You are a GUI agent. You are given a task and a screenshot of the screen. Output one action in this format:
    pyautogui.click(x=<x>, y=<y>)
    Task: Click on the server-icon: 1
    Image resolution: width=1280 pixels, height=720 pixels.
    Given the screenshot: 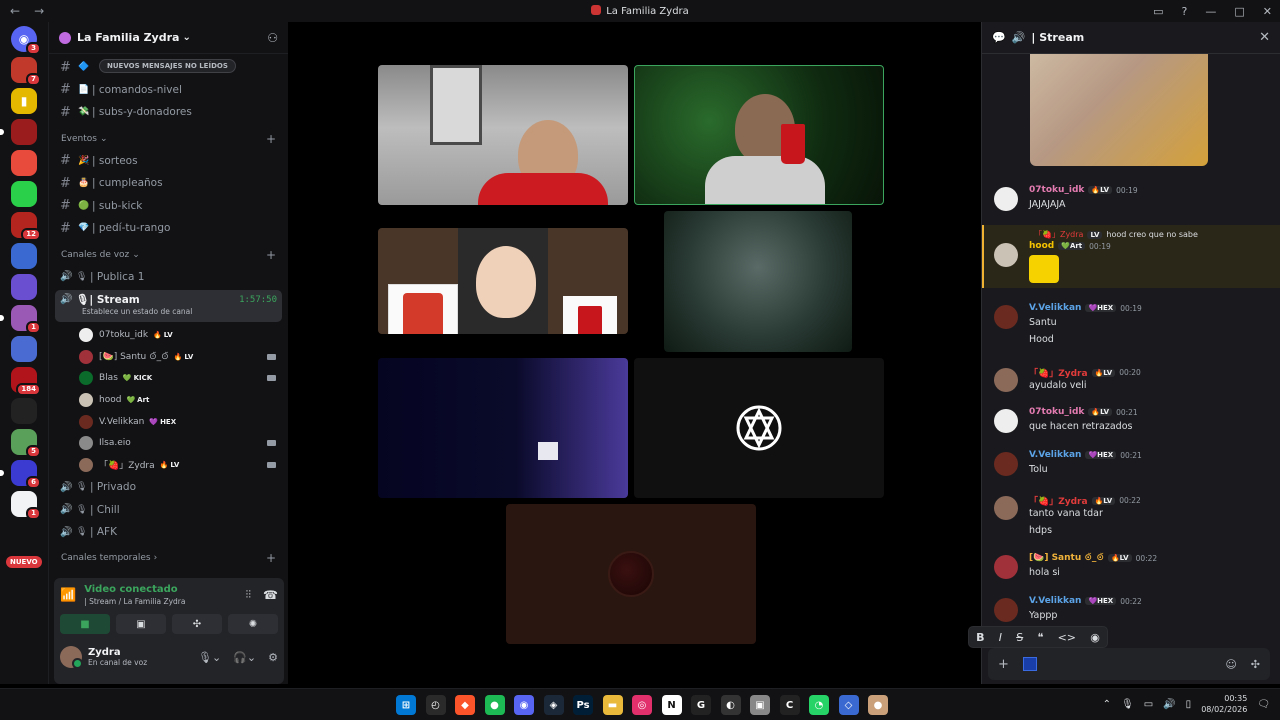 What is the action you would take?
    pyautogui.click(x=20, y=319)
    